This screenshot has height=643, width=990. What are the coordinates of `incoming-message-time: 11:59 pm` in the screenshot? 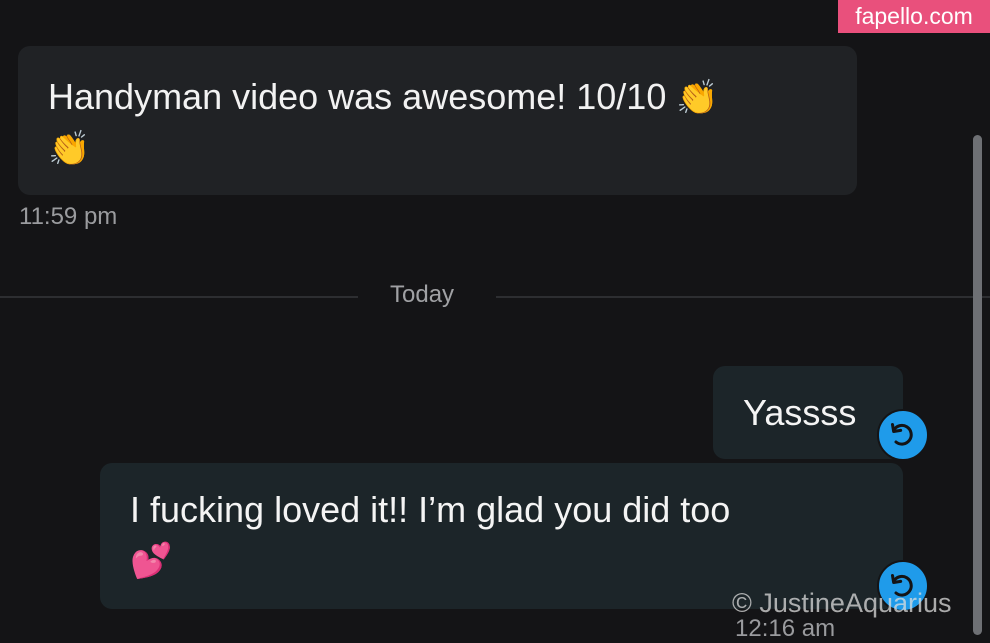 It's located at (68, 216).